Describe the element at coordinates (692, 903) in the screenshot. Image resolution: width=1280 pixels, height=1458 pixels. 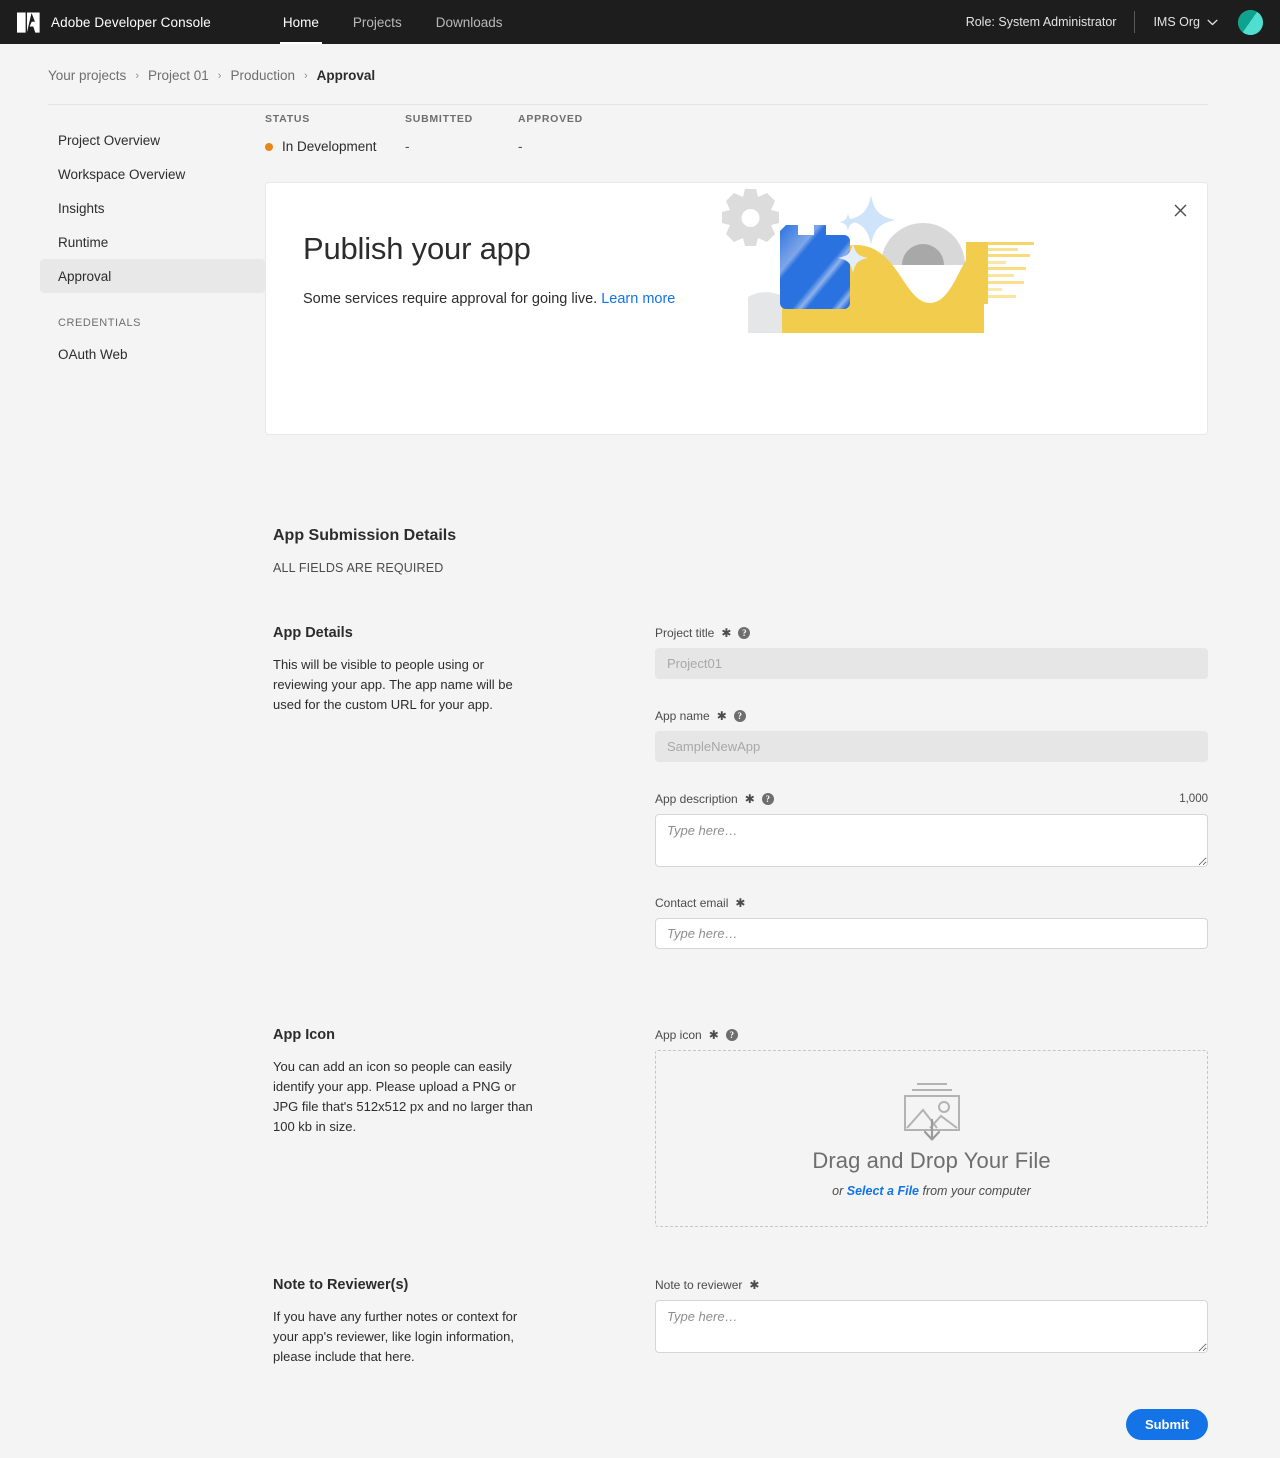
I see `contact-email-label: Contact email` at that location.